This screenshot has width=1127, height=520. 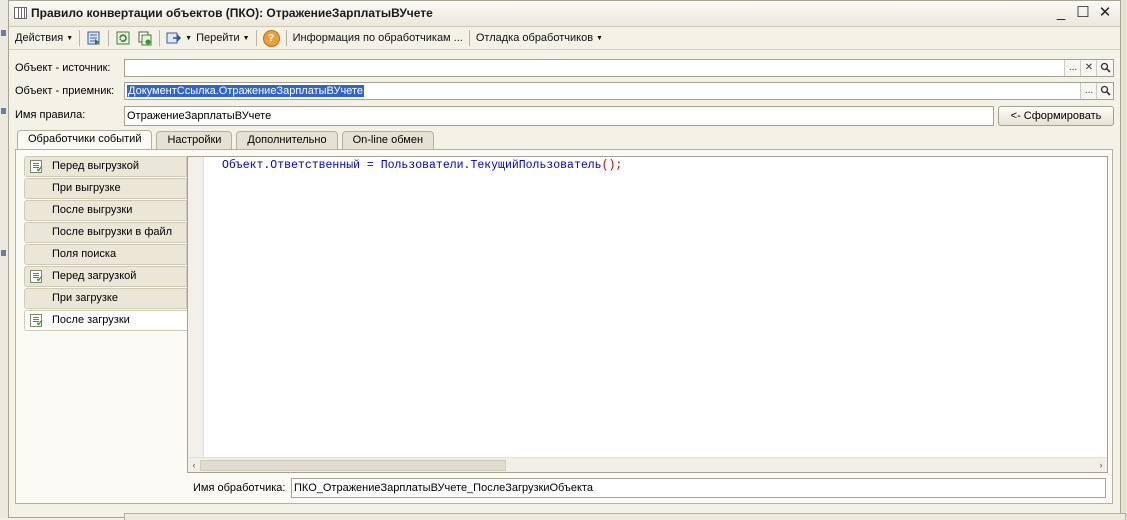 I want to click on table-icon, so click(x=20, y=13).